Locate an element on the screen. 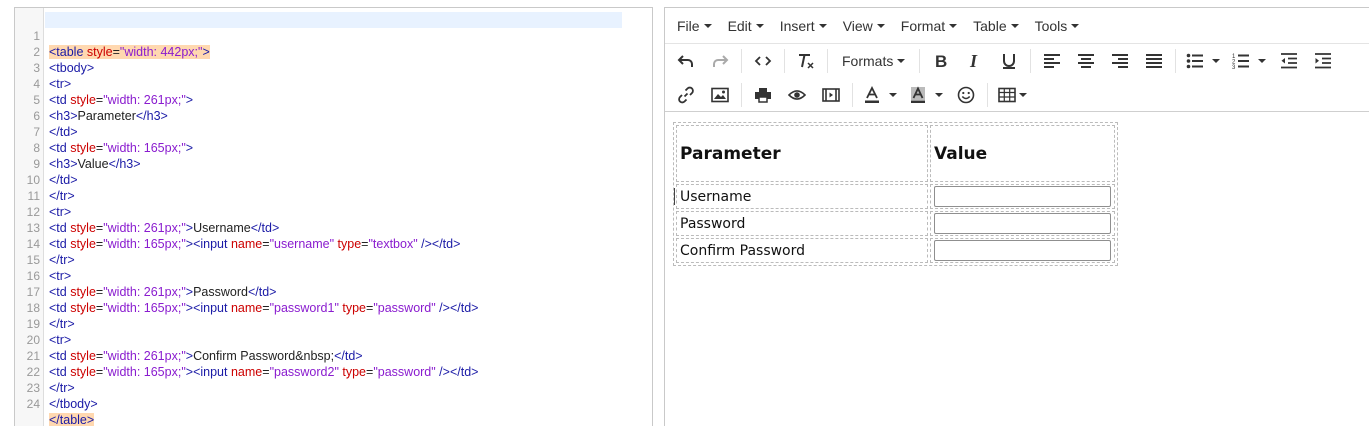 The image size is (1369, 426). media-icon is located at coordinates (831, 94).